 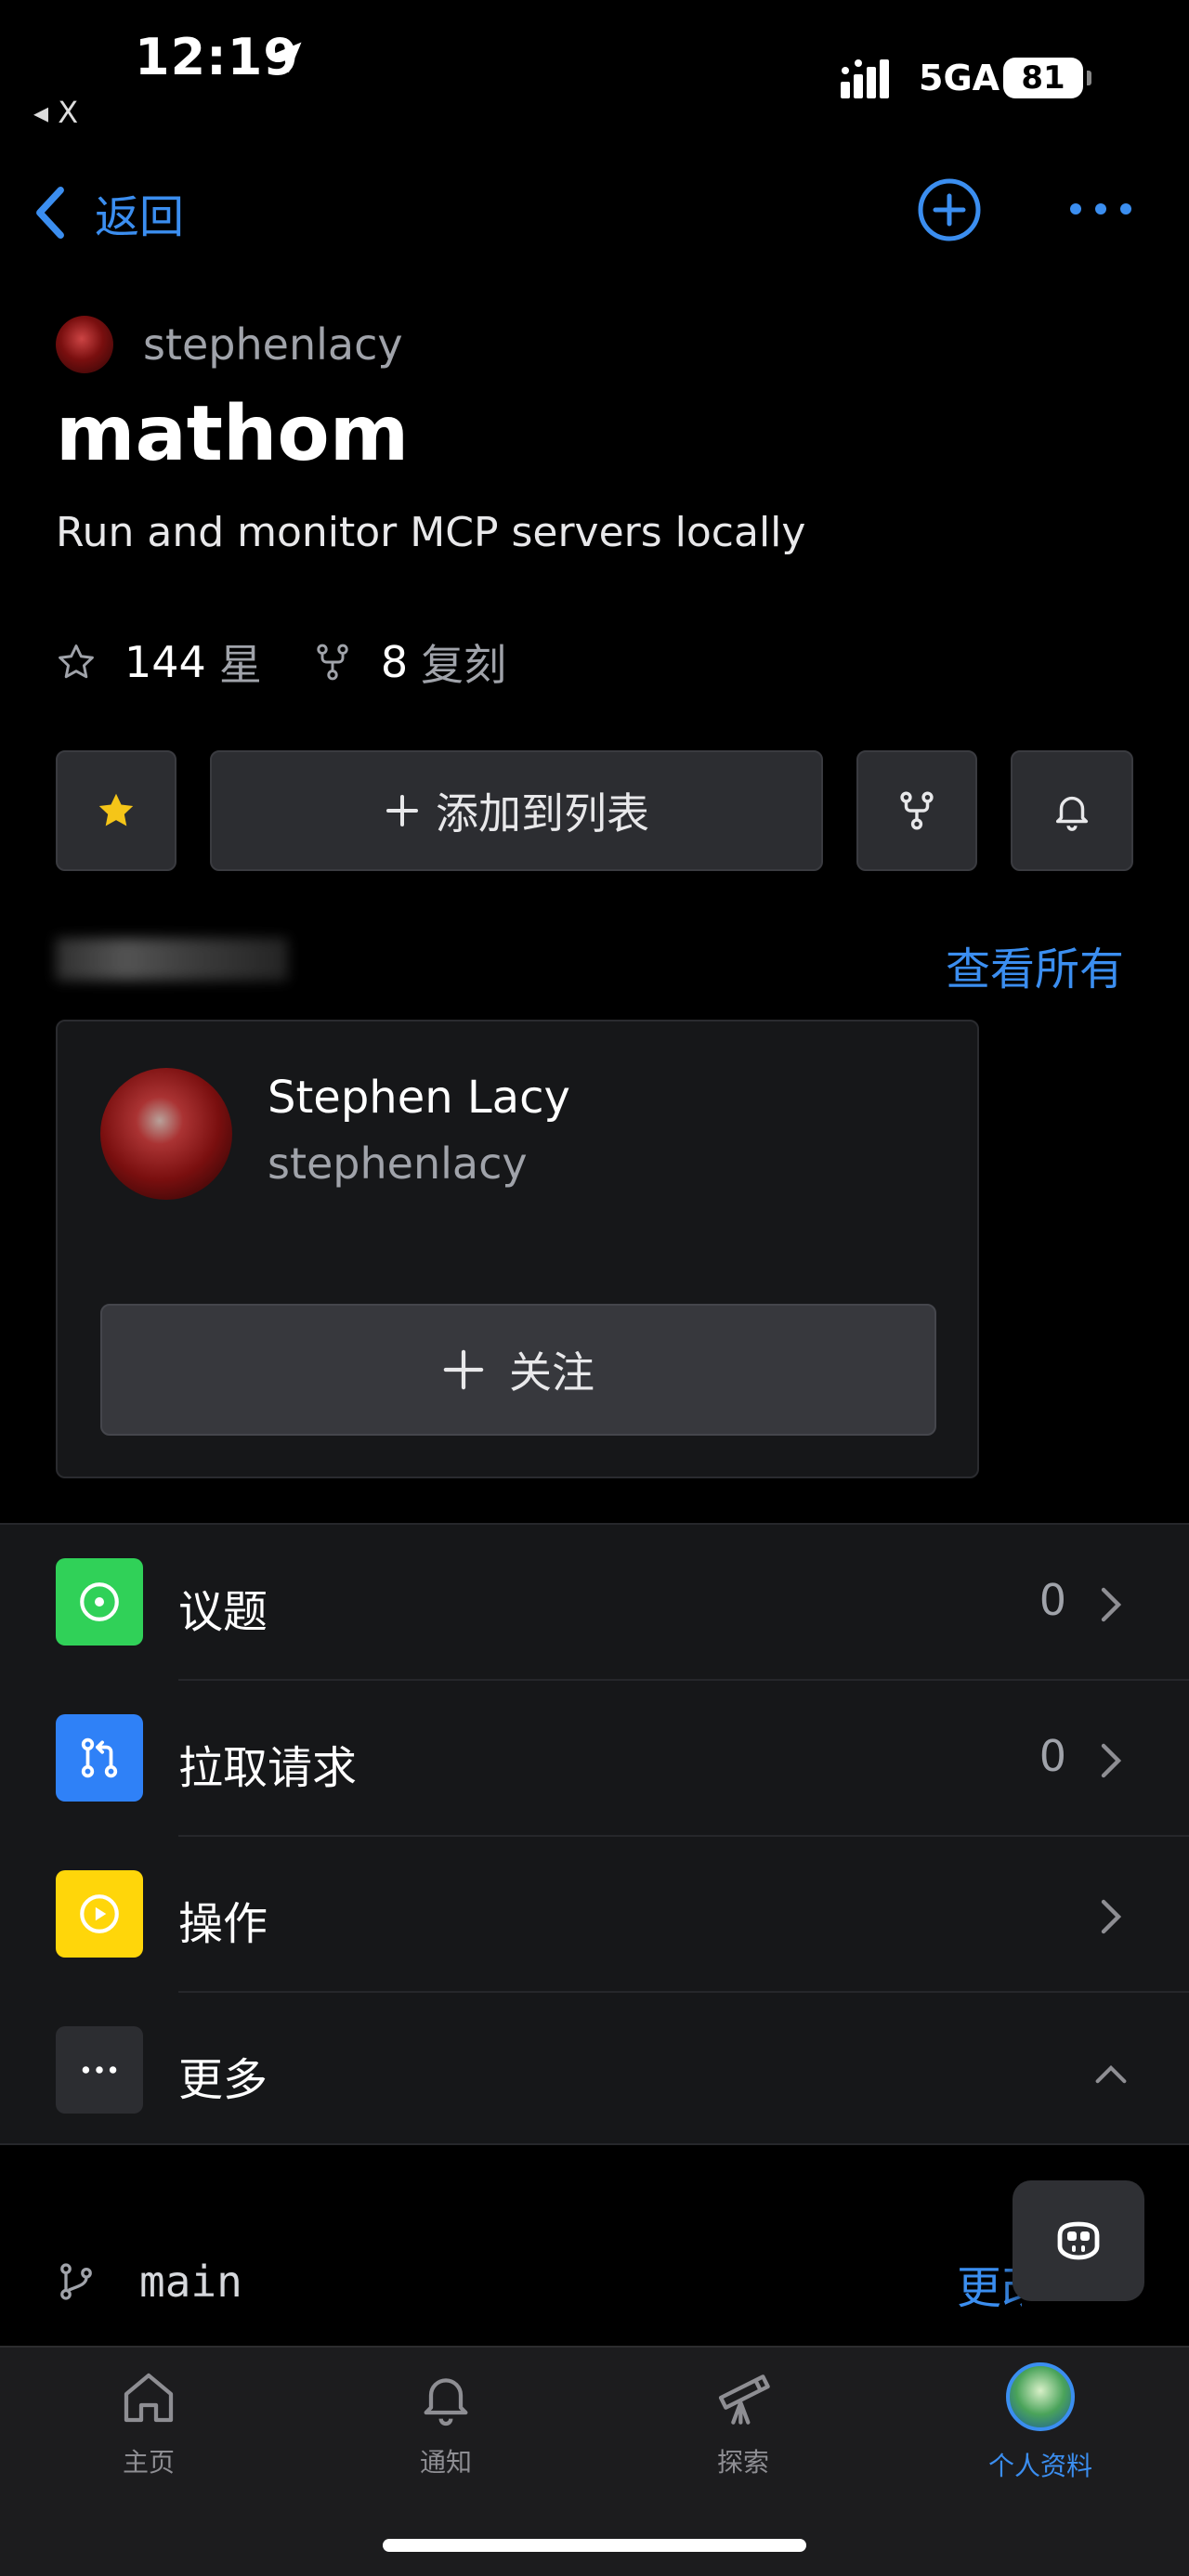 I want to click on view-all-link: 查看所有, so click(x=1035, y=964).